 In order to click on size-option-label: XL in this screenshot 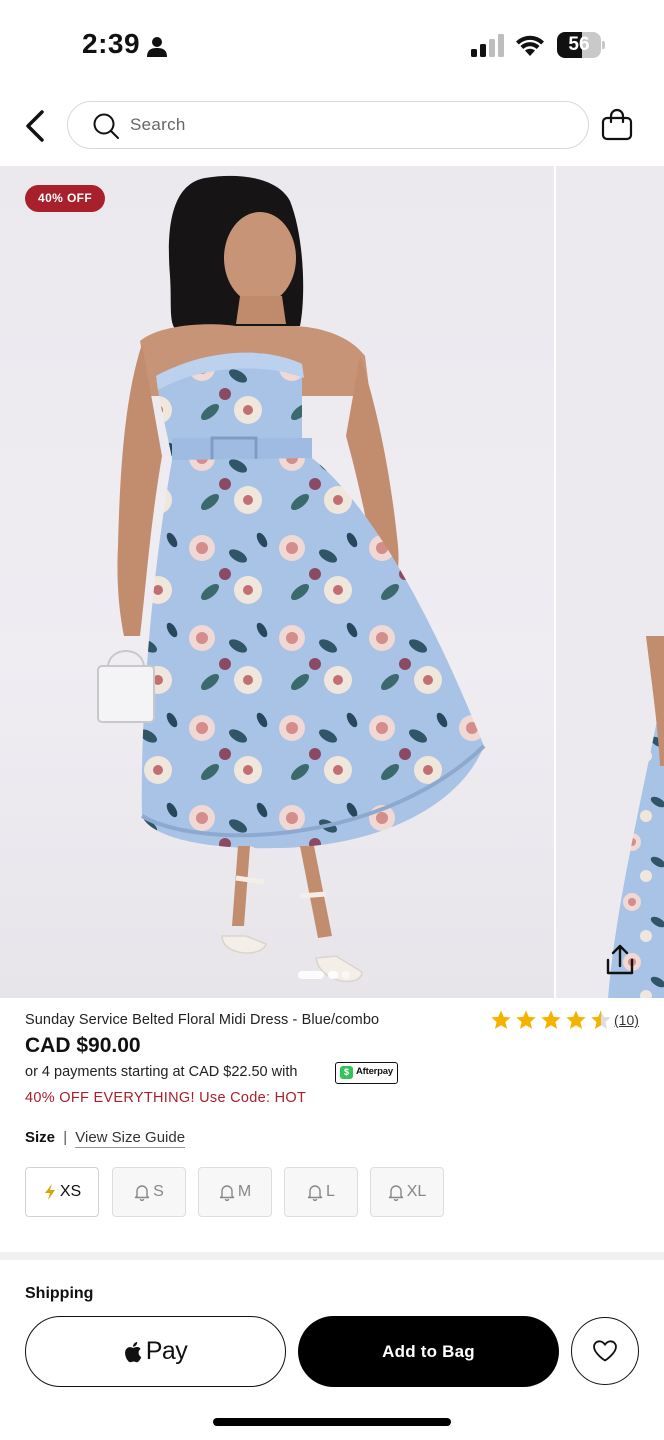, I will do `click(416, 1191)`.